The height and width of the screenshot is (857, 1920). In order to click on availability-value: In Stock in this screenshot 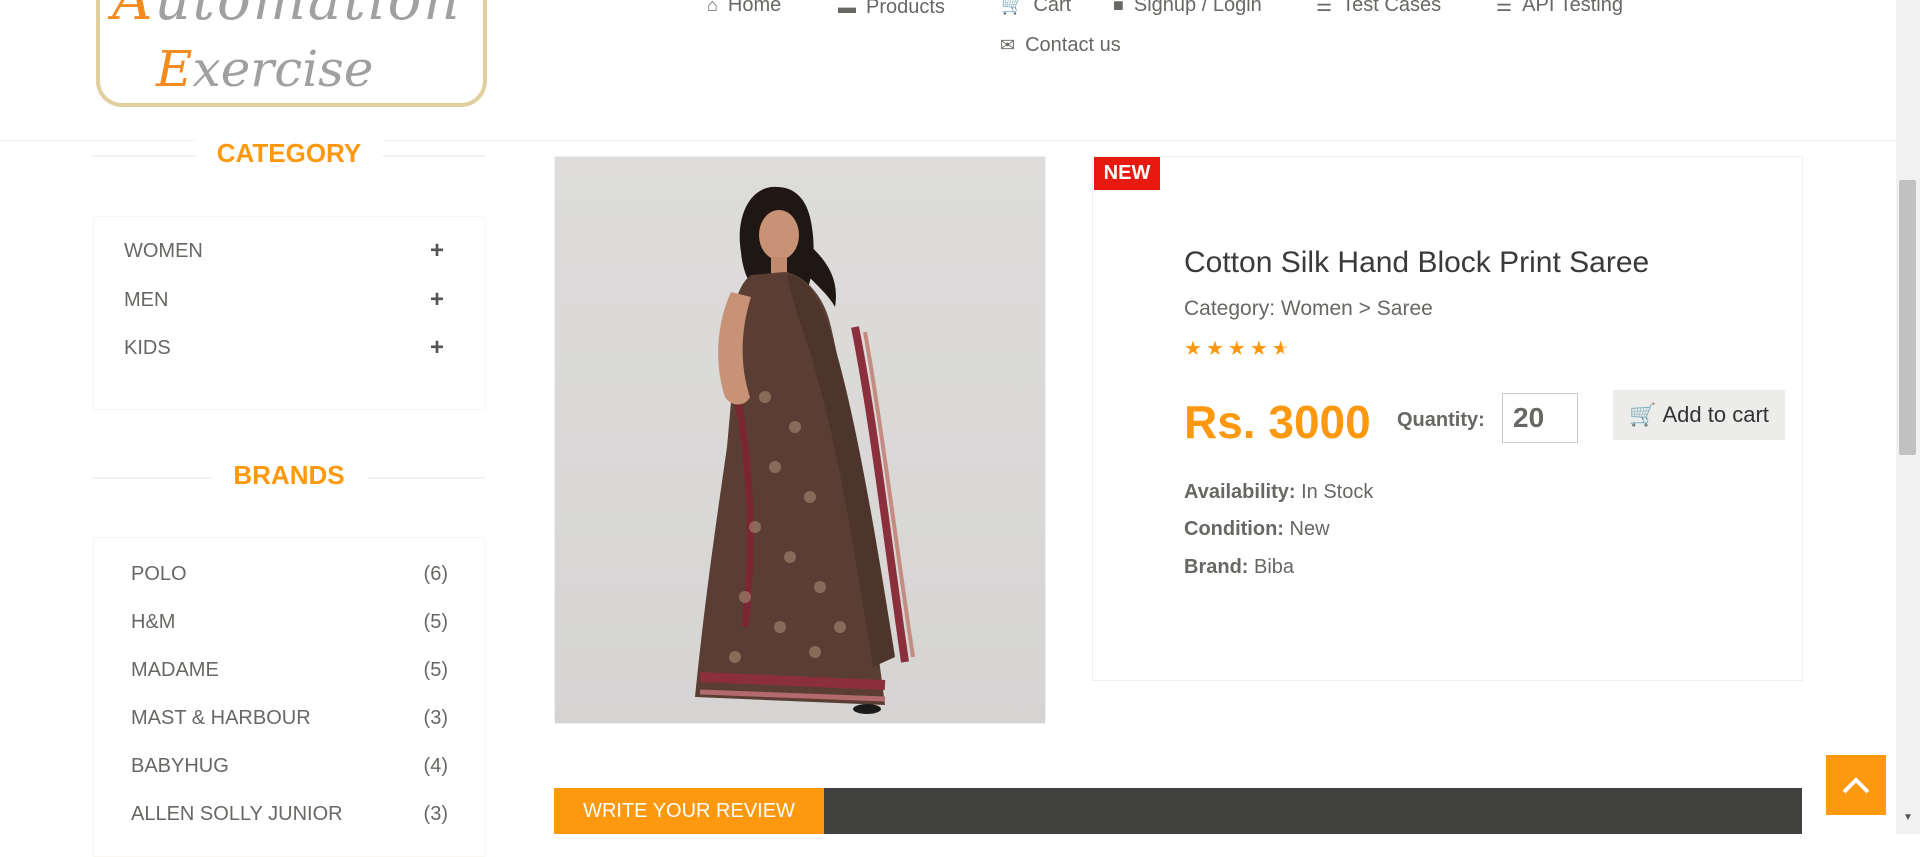, I will do `click(1337, 492)`.